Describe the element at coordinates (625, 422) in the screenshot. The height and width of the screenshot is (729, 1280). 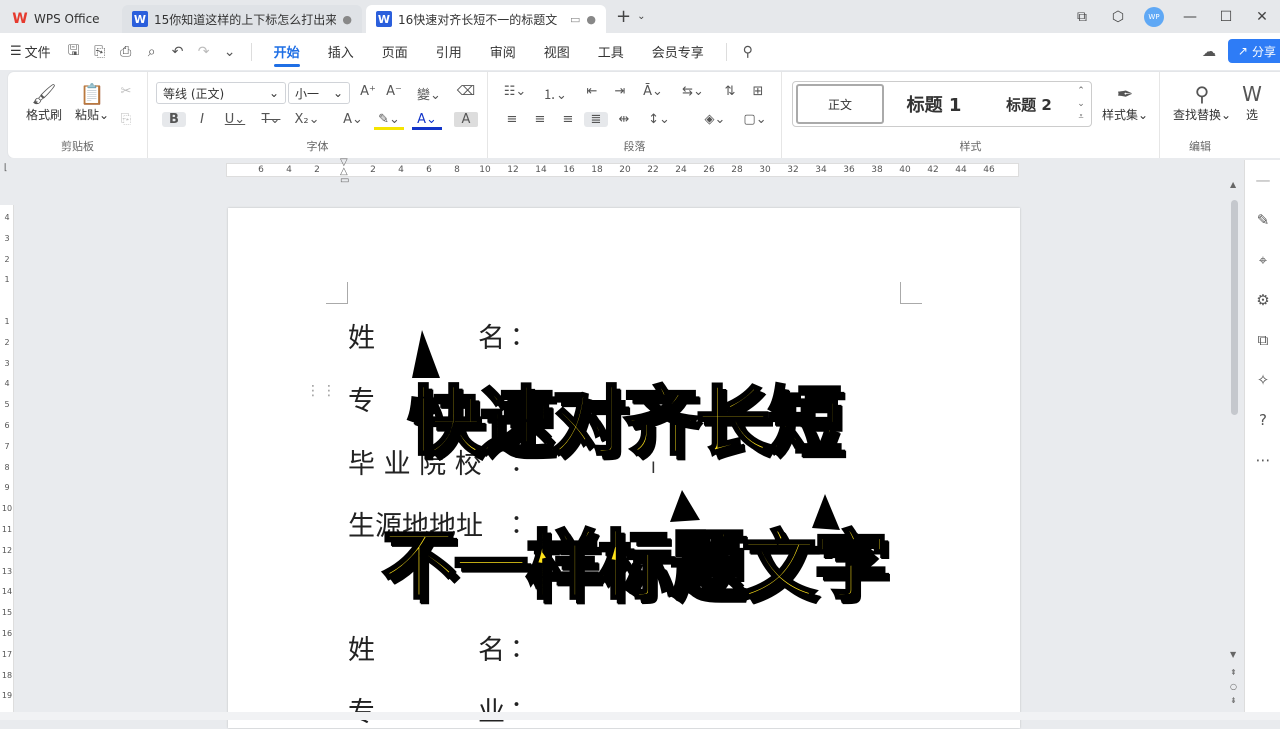
I see `overlay-title-line-1: 快速对齐长短` at that location.